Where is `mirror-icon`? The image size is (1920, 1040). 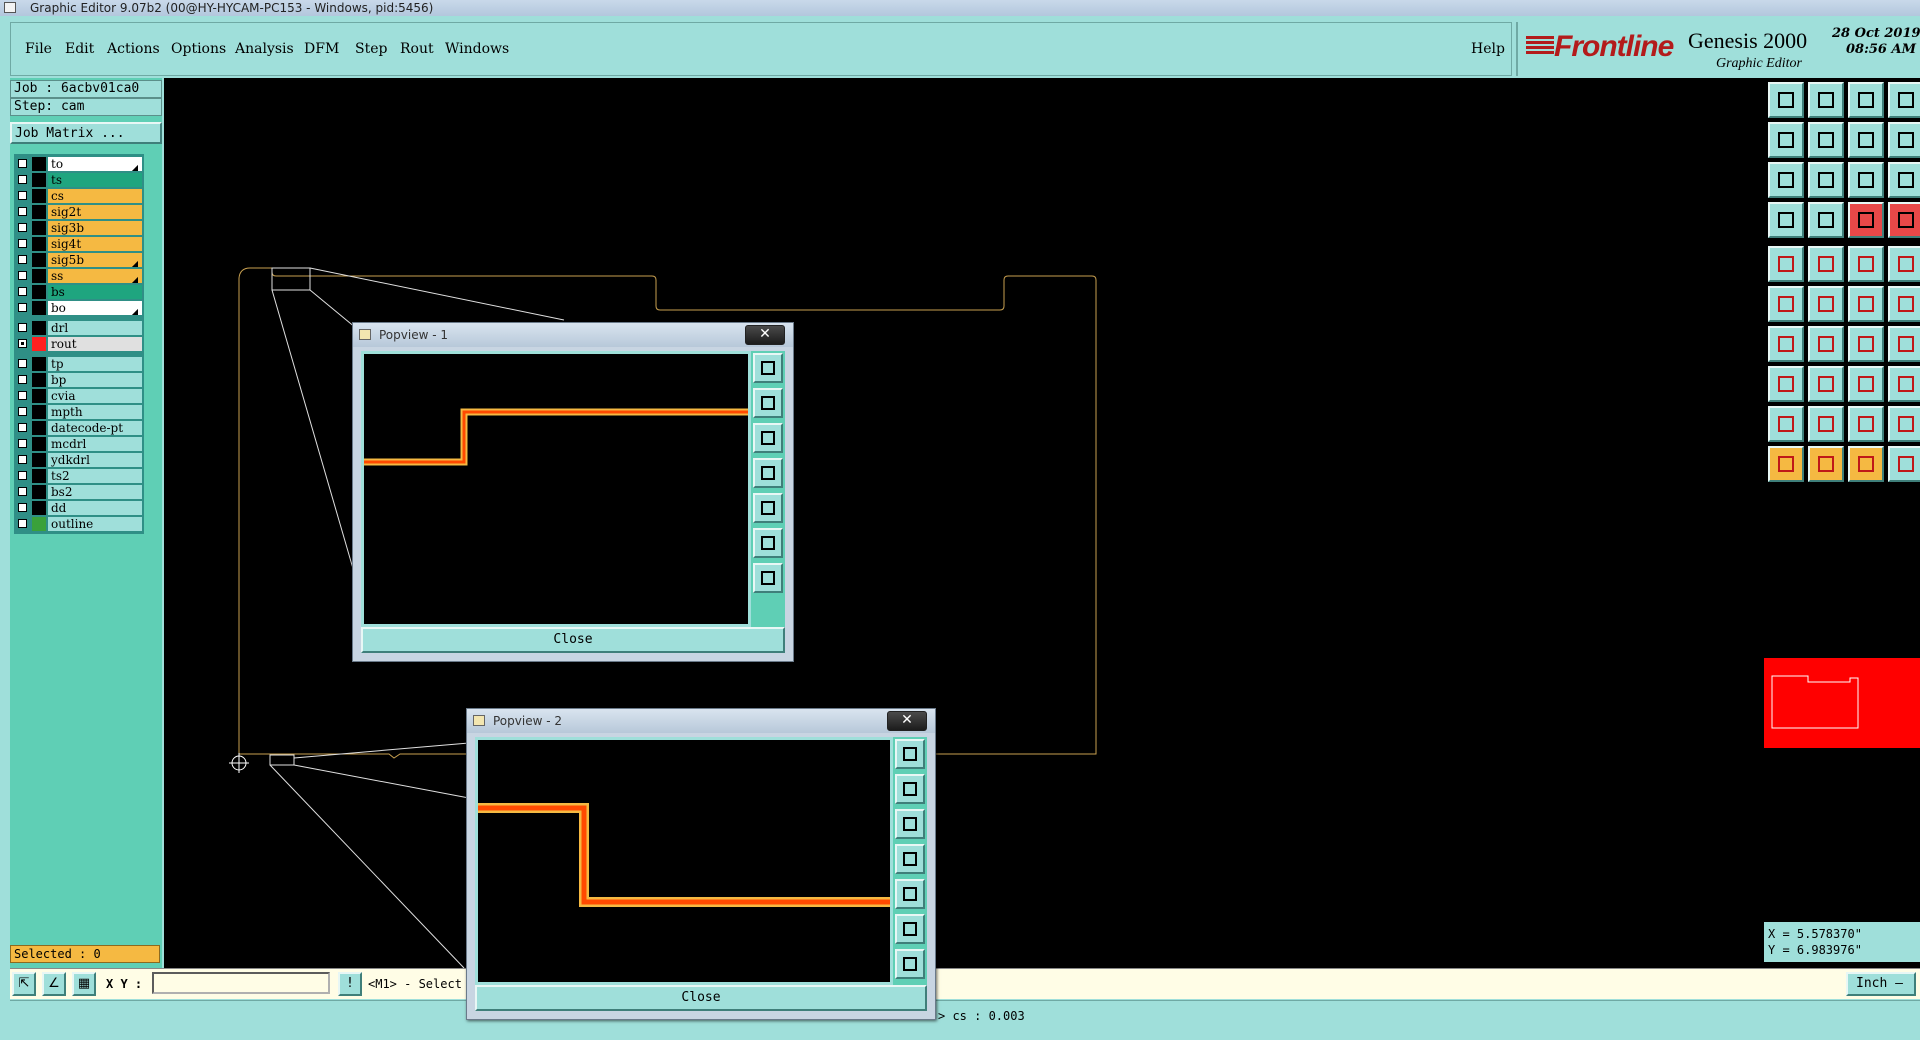 mirror-icon is located at coordinates (1904, 424).